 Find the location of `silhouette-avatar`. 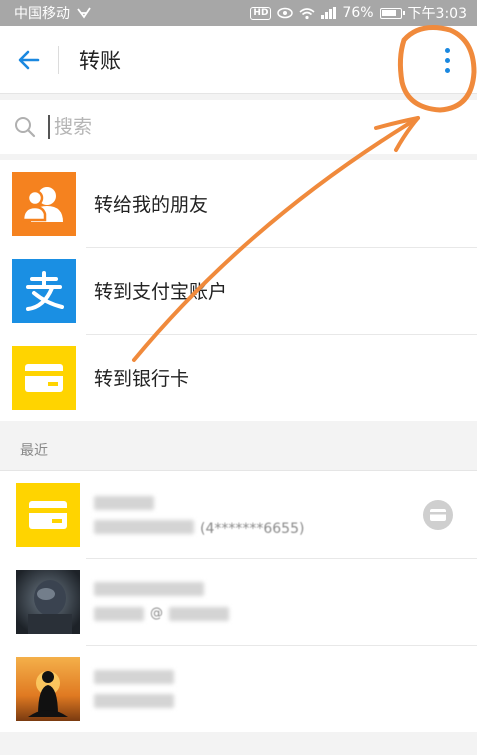

silhouette-avatar is located at coordinates (48, 688).